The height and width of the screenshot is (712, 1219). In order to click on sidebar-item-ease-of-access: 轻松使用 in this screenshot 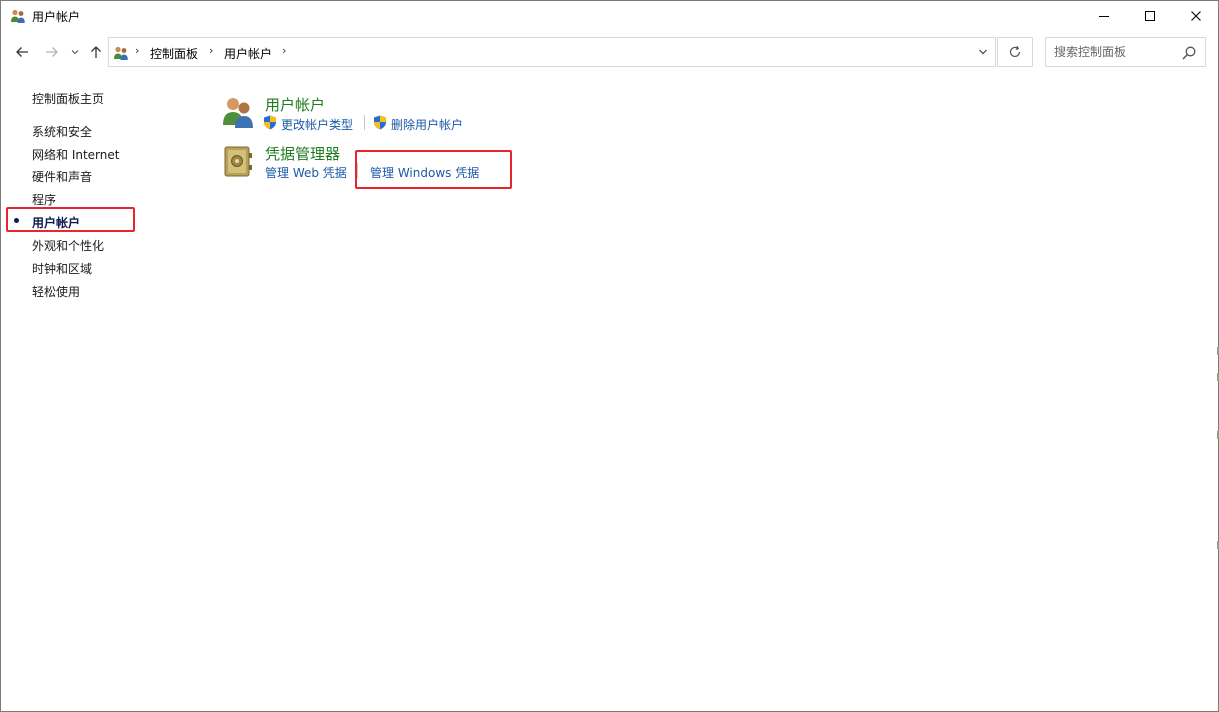, I will do `click(56, 291)`.